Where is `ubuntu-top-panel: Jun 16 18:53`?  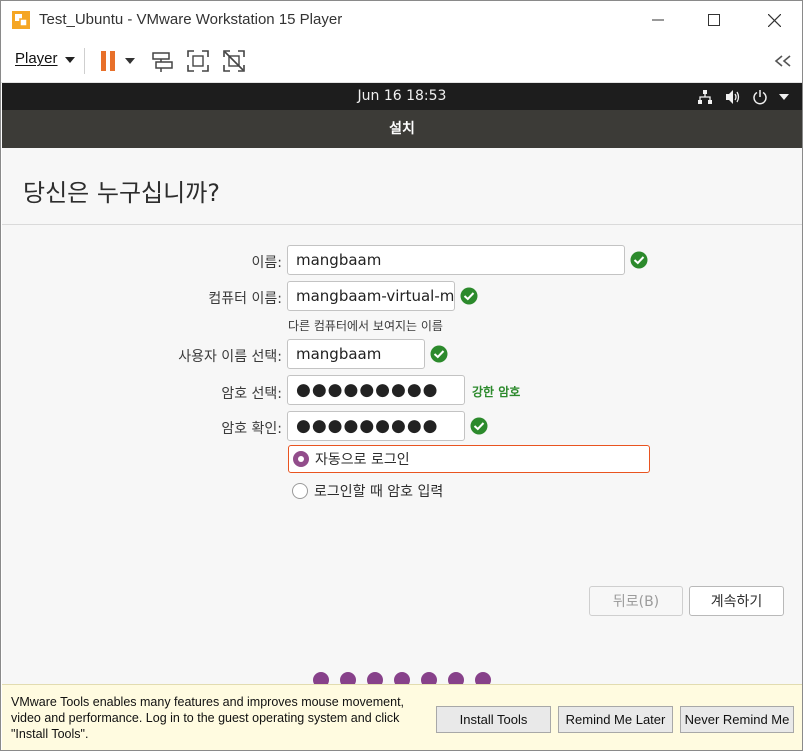
ubuntu-top-panel: Jun 16 18:53 is located at coordinates (402, 96).